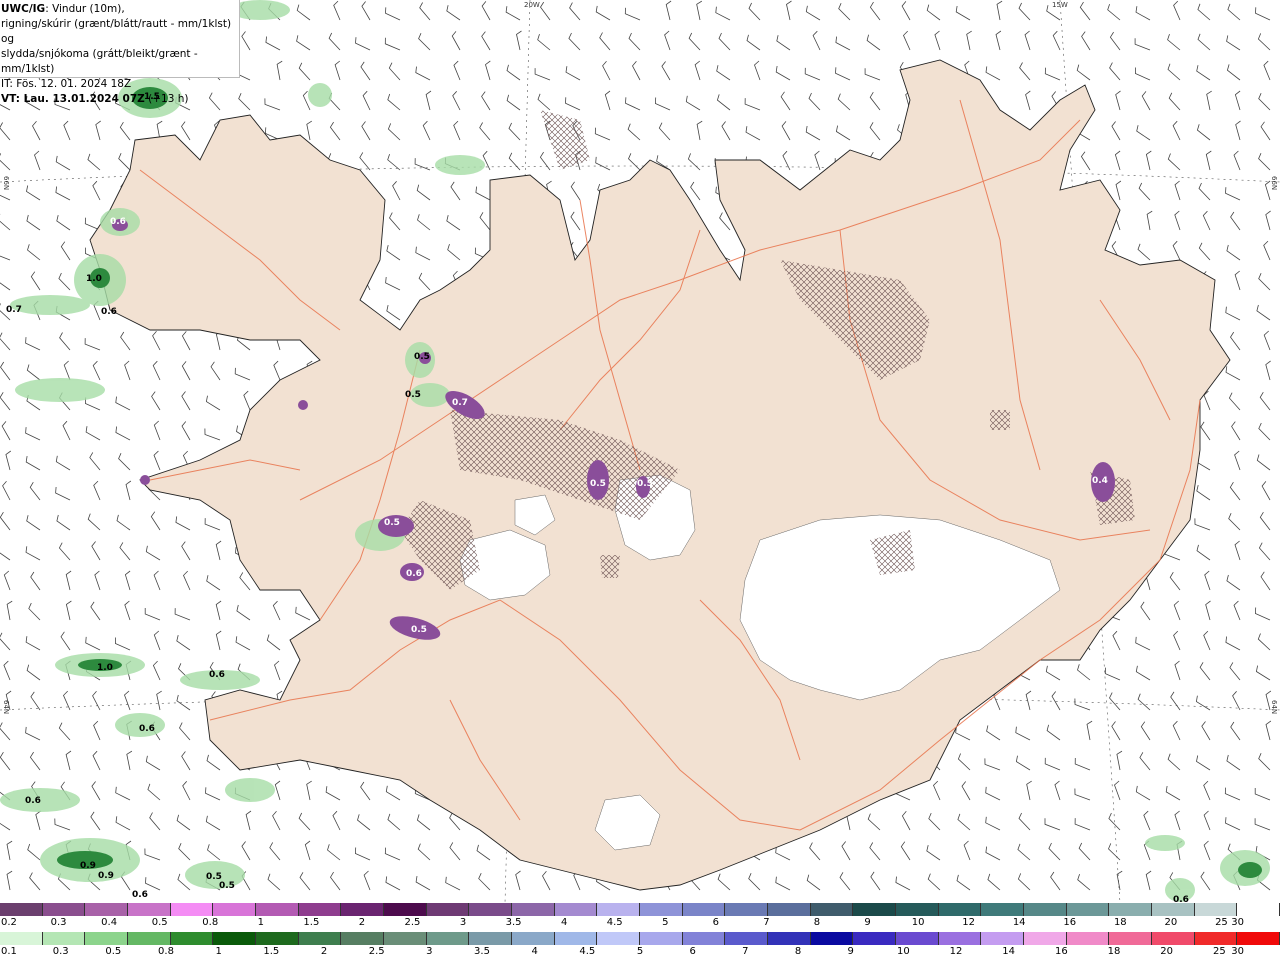 This screenshot has width=1280, height=960. I want to click on lon-label: 15W, so click(1060, 5).